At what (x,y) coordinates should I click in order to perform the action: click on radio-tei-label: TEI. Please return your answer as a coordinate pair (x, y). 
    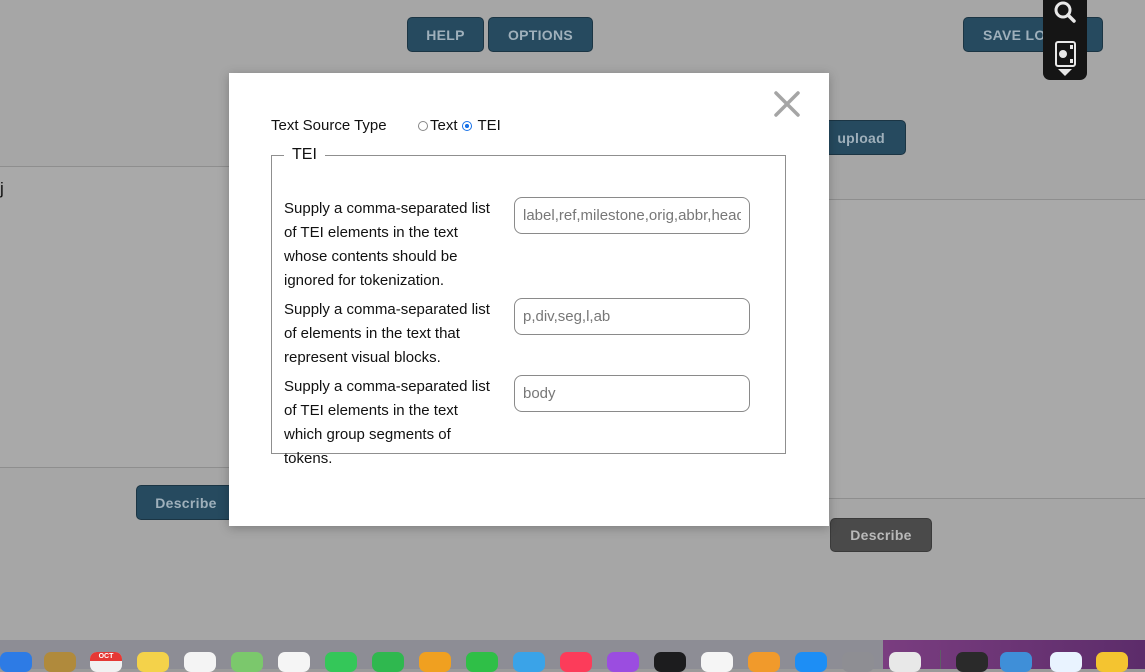
    Looking at the image, I should click on (489, 125).